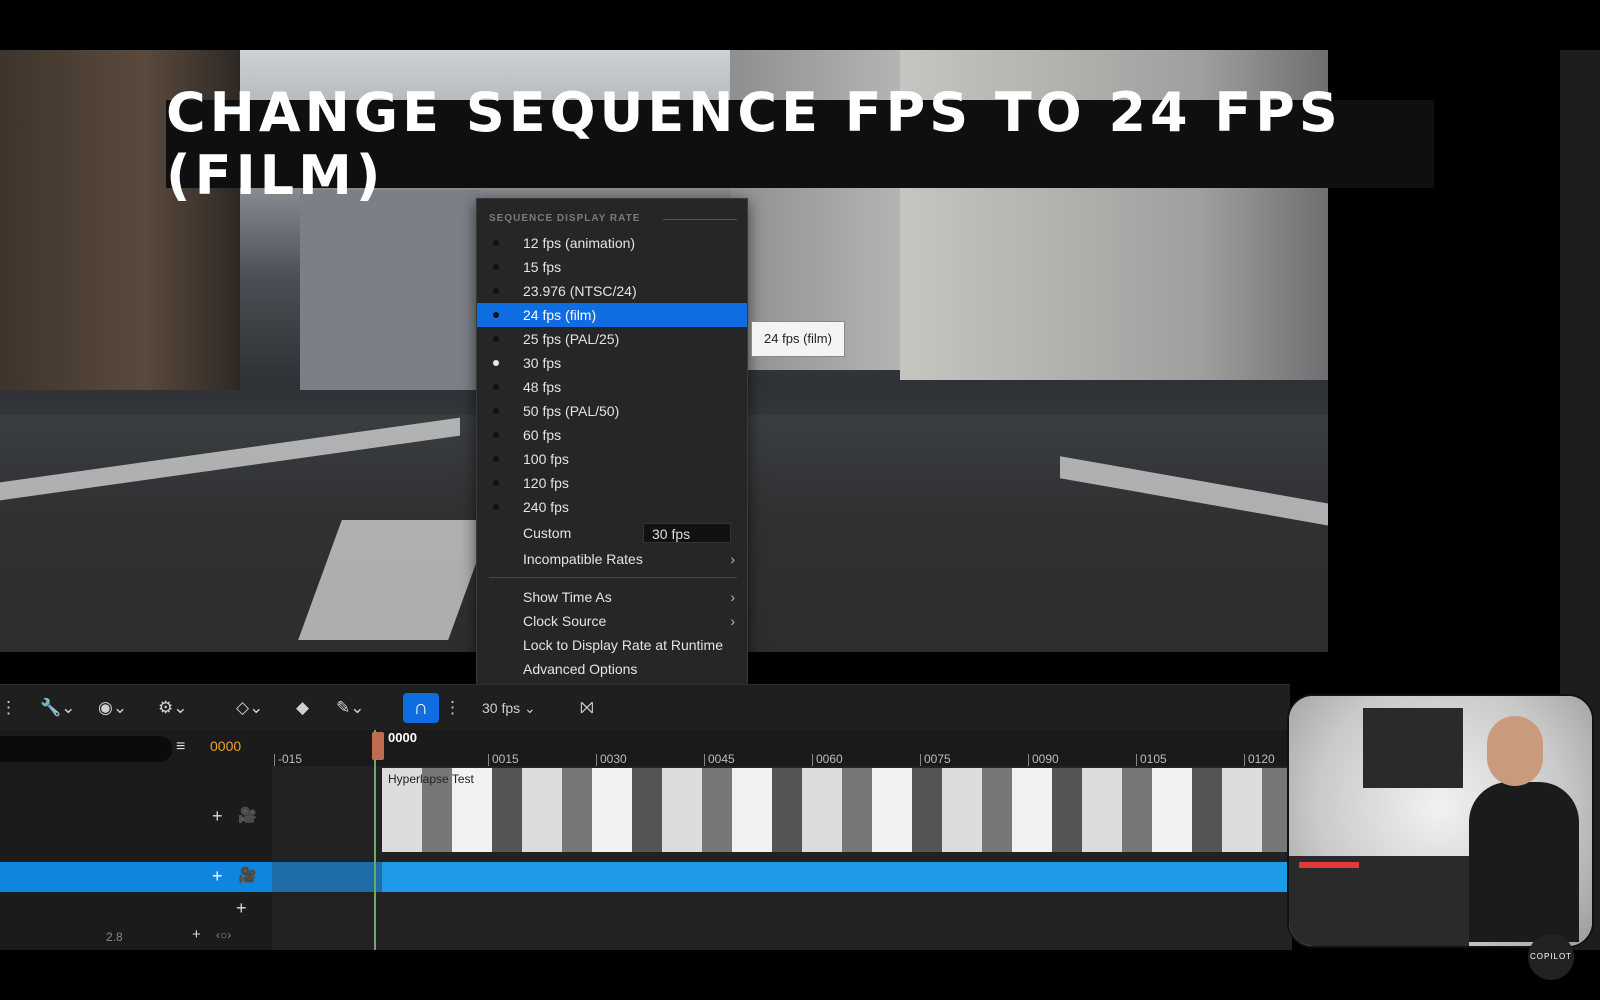 The width and height of the screenshot is (1600, 1000). Describe the element at coordinates (1043, 759) in the screenshot. I see `ruler-tick: 0090` at that location.